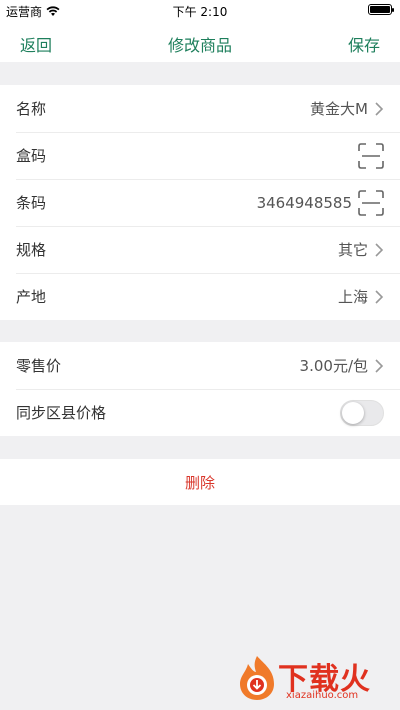  Describe the element at coordinates (31, 297) in the screenshot. I see `row-label: 产地` at that location.